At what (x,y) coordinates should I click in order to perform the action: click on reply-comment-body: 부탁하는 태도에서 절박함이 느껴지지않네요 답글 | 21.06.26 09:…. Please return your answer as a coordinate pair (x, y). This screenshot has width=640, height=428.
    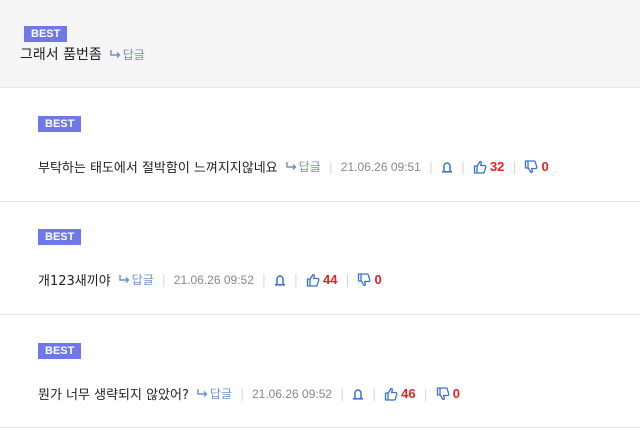
    Looking at the image, I should click on (293, 166).